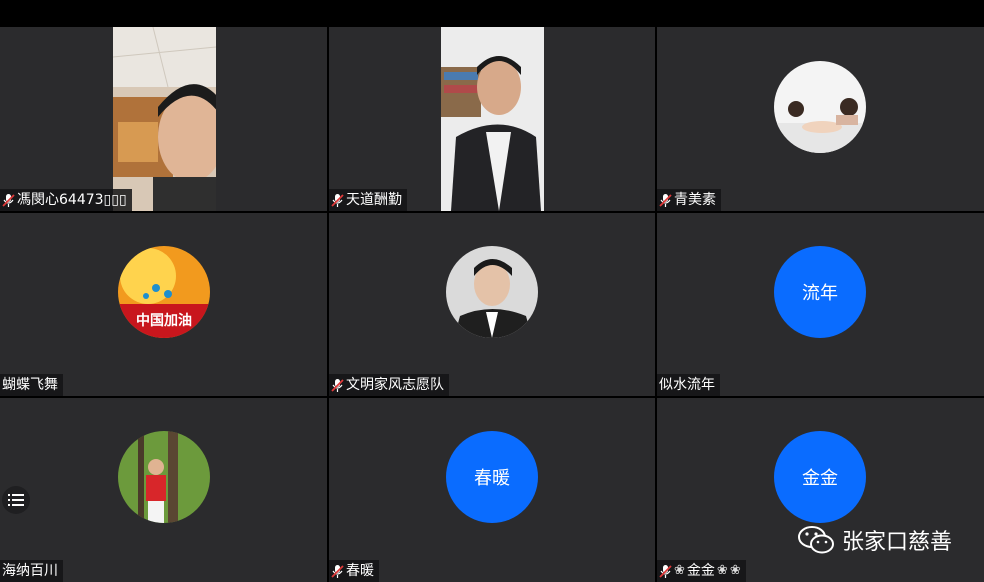 Image resolution: width=984 pixels, height=582 pixels. I want to click on participant-tile: 金金 张家口慈善 ❀ 金金 ❀ ❀, so click(820, 490).